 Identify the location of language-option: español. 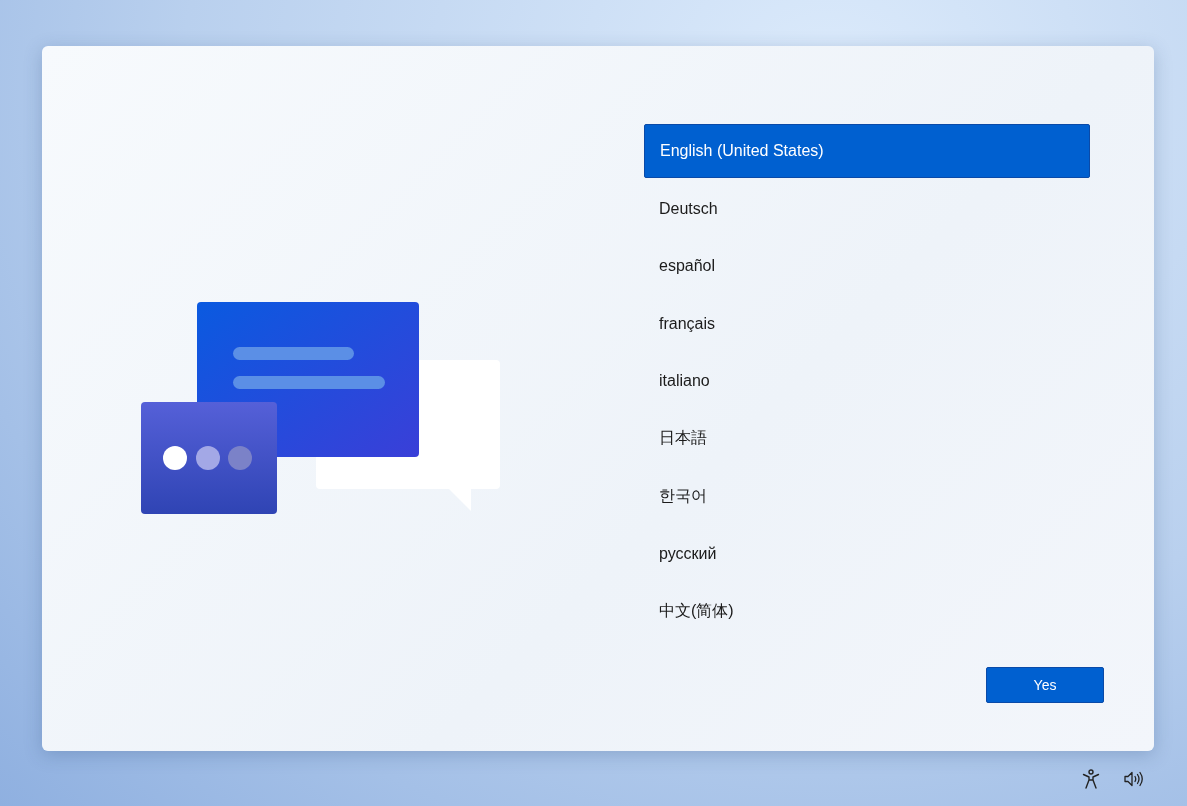
(867, 266).